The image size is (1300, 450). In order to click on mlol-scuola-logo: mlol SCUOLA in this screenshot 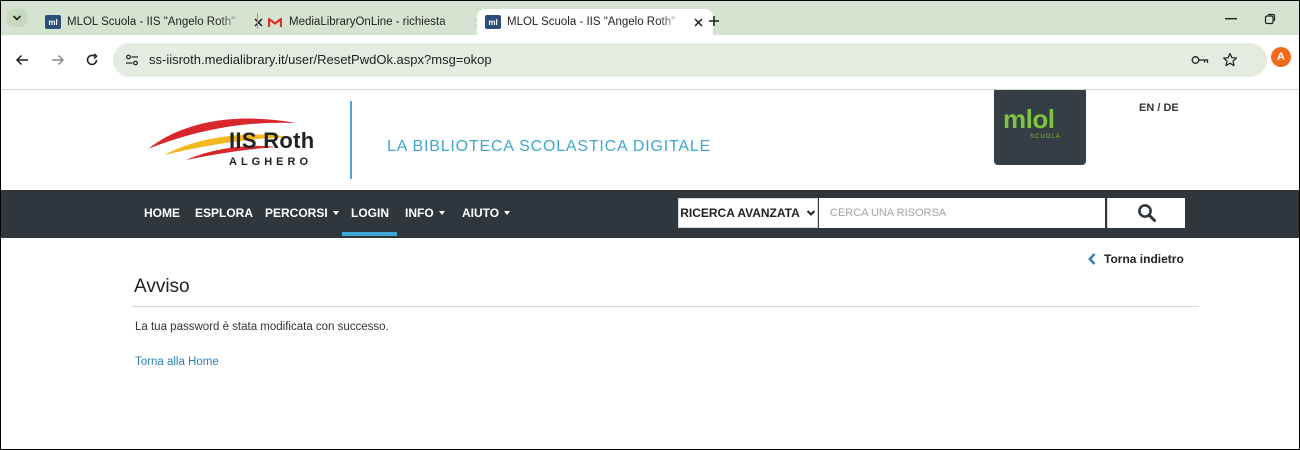, I will do `click(1040, 127)`.